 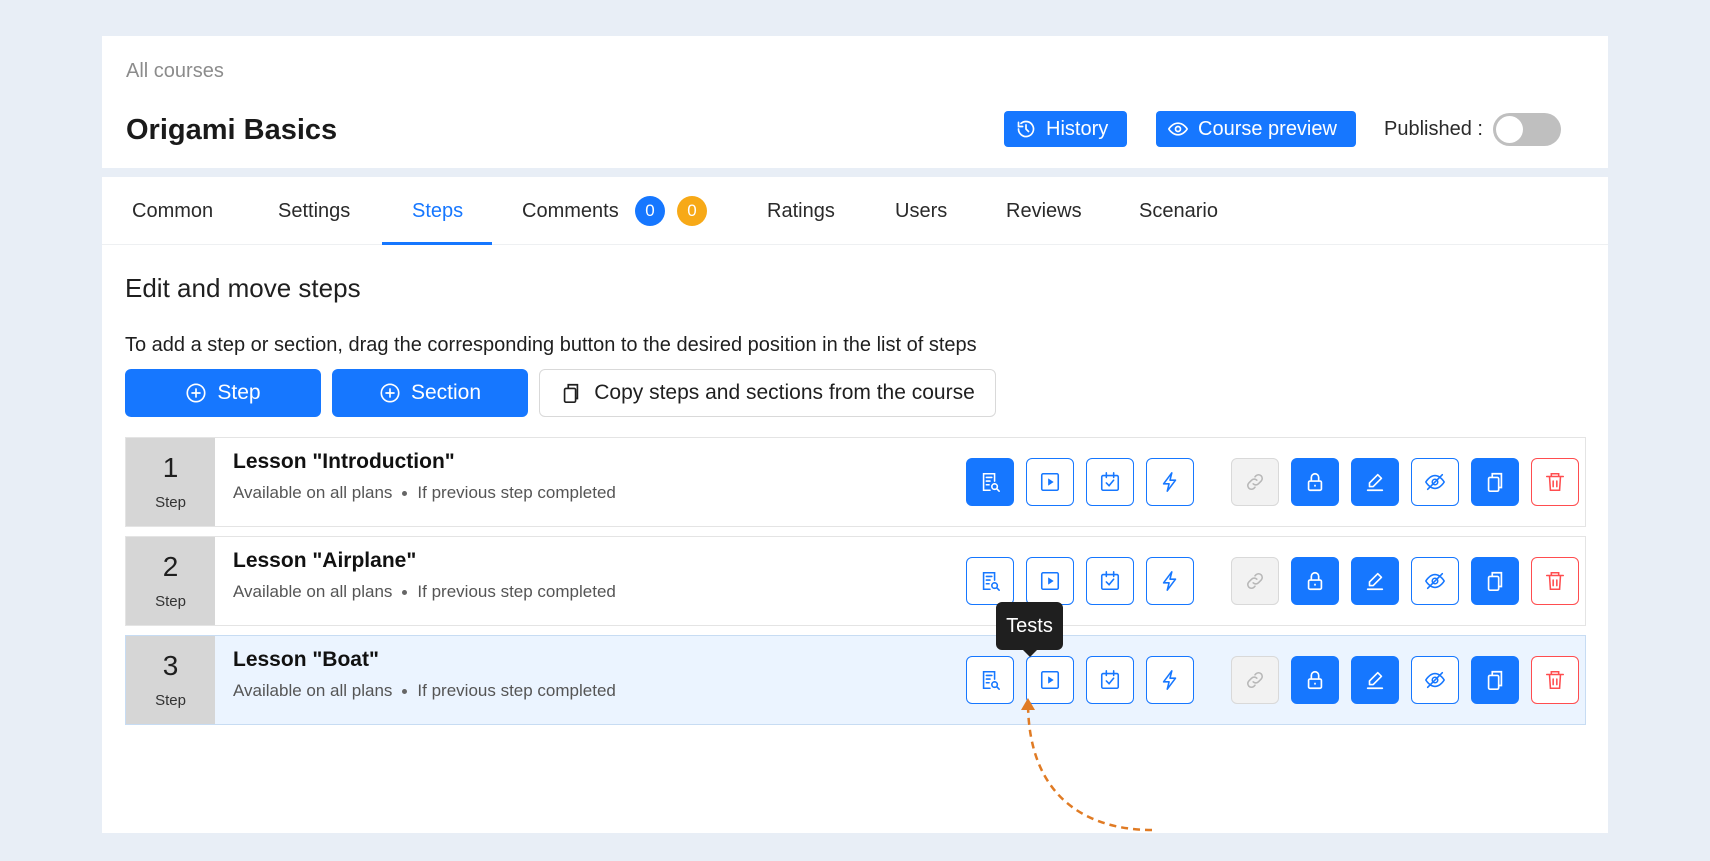 I want to click on step-number-cell: 3 Step, so click(x=170, y=680).